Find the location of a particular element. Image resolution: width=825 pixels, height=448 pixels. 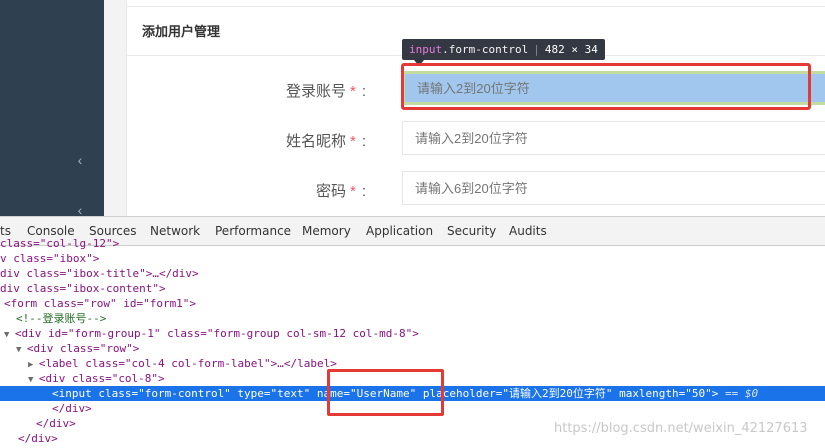

dom-tree-line: v class="ibox"> is located at coordinates (49, 258).